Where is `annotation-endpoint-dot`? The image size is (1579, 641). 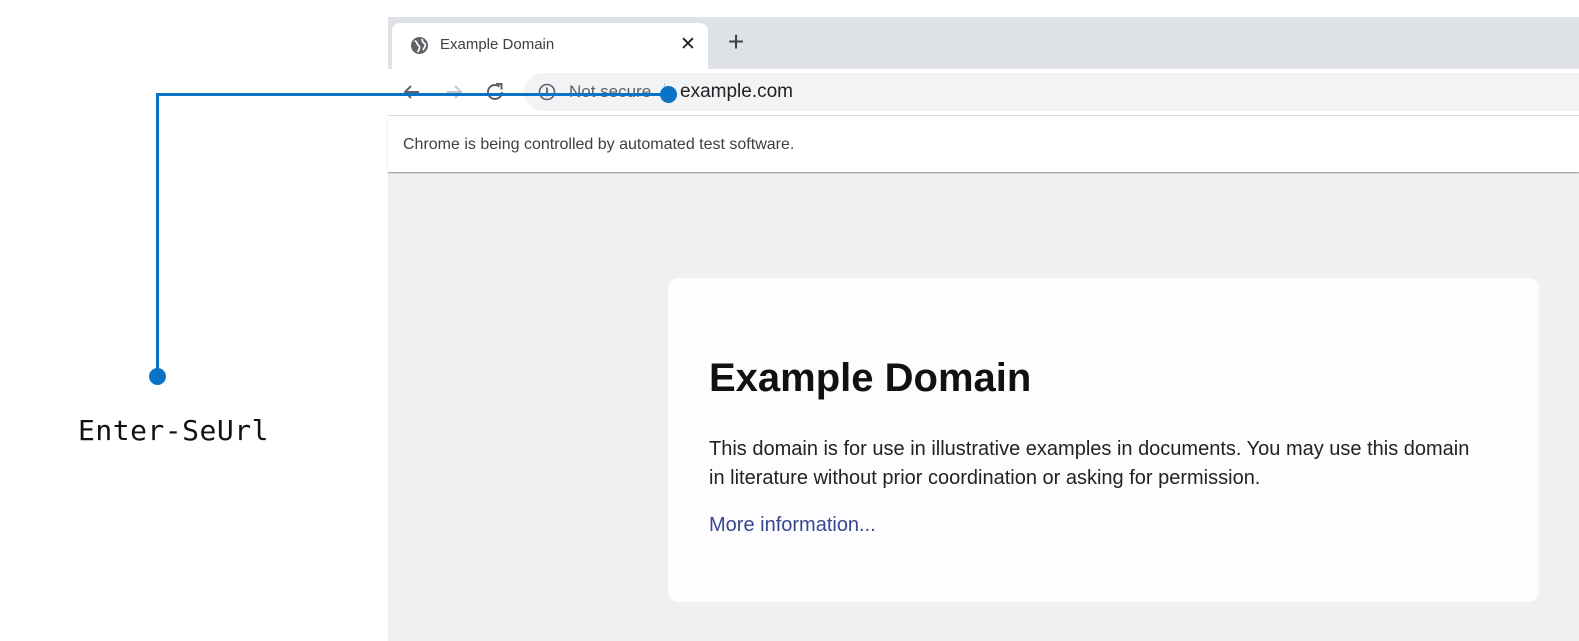 annotation-endpoint-dot is located at coordinates (668, 94).